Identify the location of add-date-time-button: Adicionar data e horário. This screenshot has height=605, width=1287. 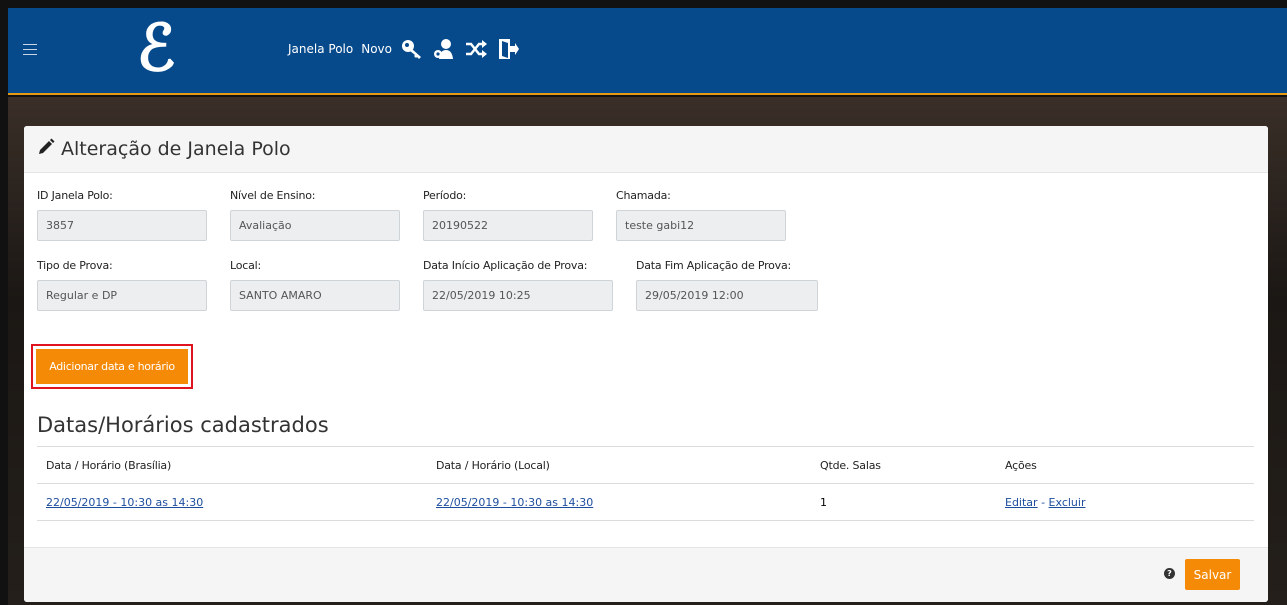
(112, 366).